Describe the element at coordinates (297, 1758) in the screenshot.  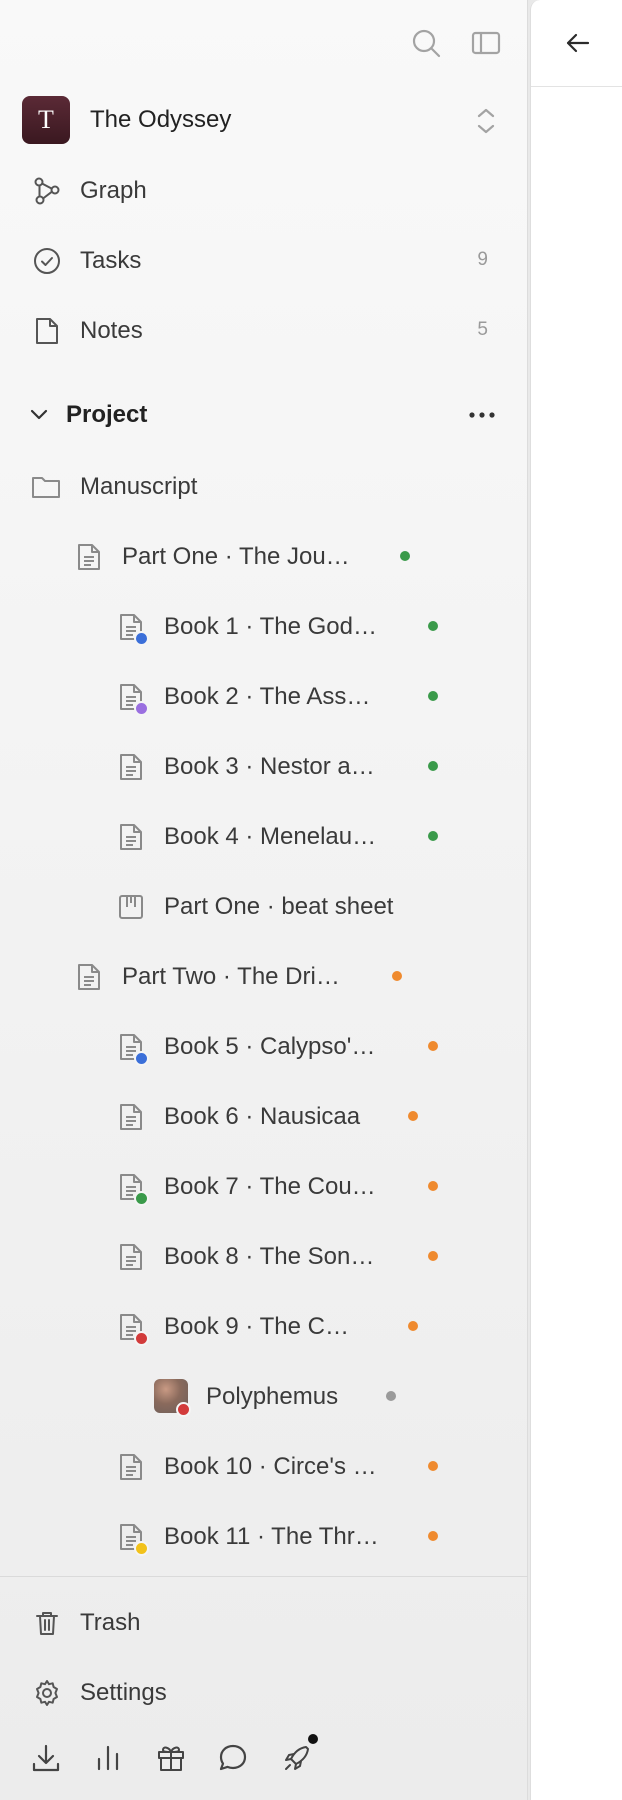
I see `rocket-icon` at that location.